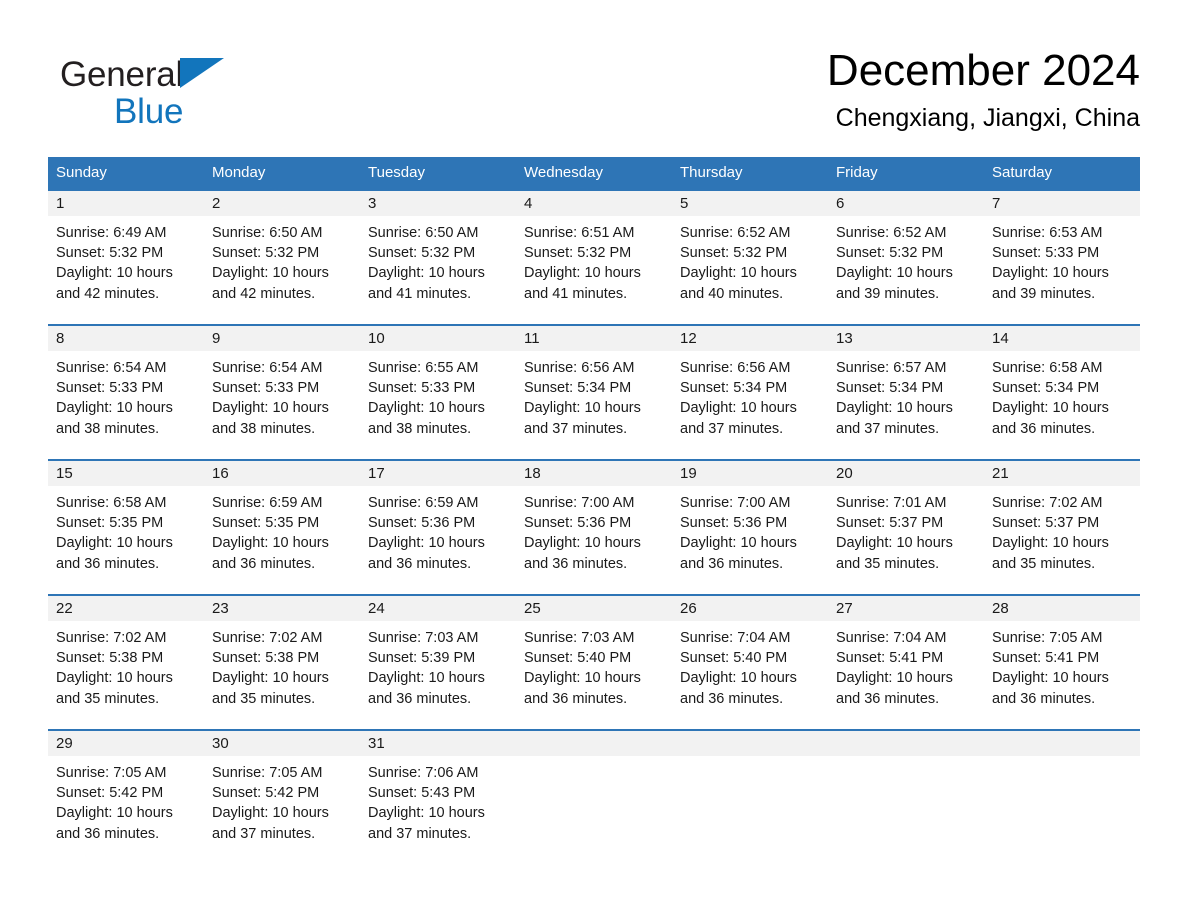 The image size is (1188, 918). I want to click on day-number: 31, so click(438, 743).